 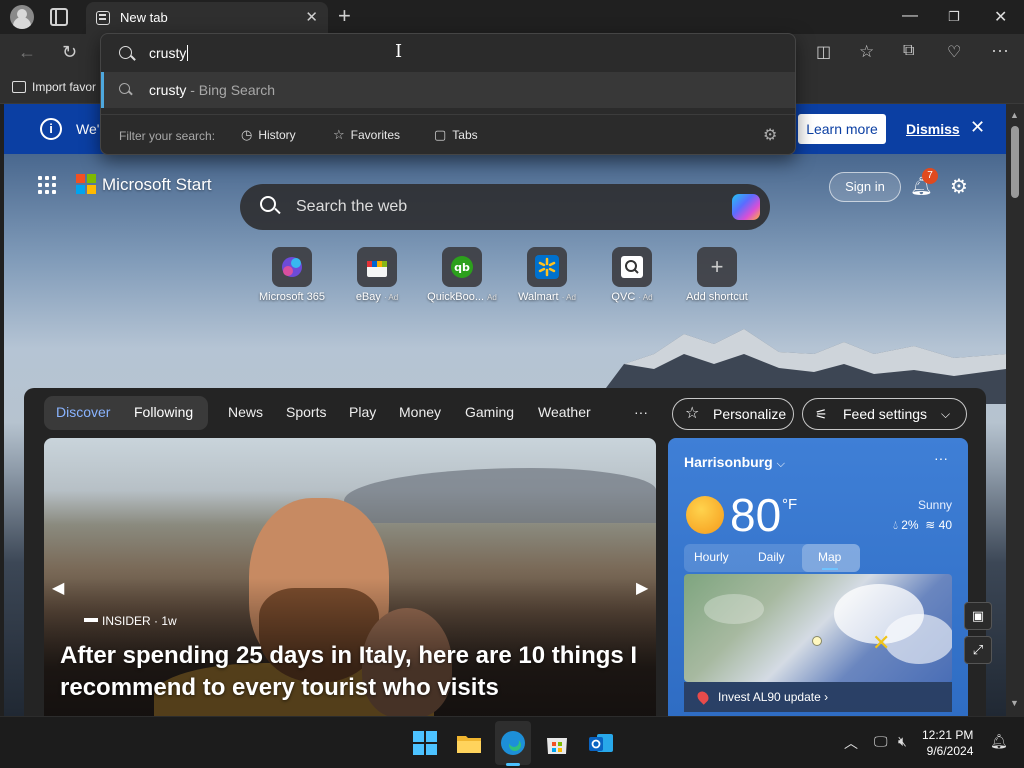 I want to click on tab-close-icon: ✕, so click(x=311, y=17).